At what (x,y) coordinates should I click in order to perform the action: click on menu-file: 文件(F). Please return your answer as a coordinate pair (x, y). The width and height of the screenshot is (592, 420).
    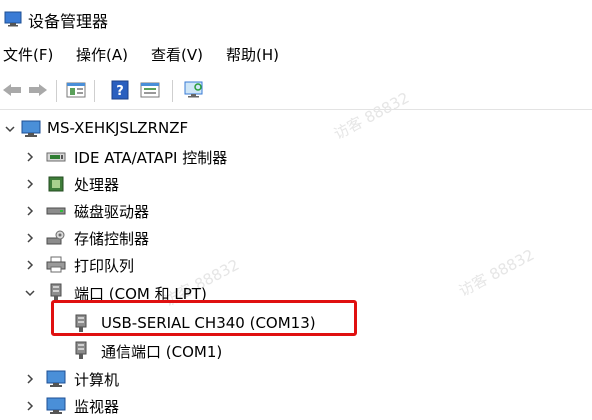
    Looking at the image, I should click on (28, 54).